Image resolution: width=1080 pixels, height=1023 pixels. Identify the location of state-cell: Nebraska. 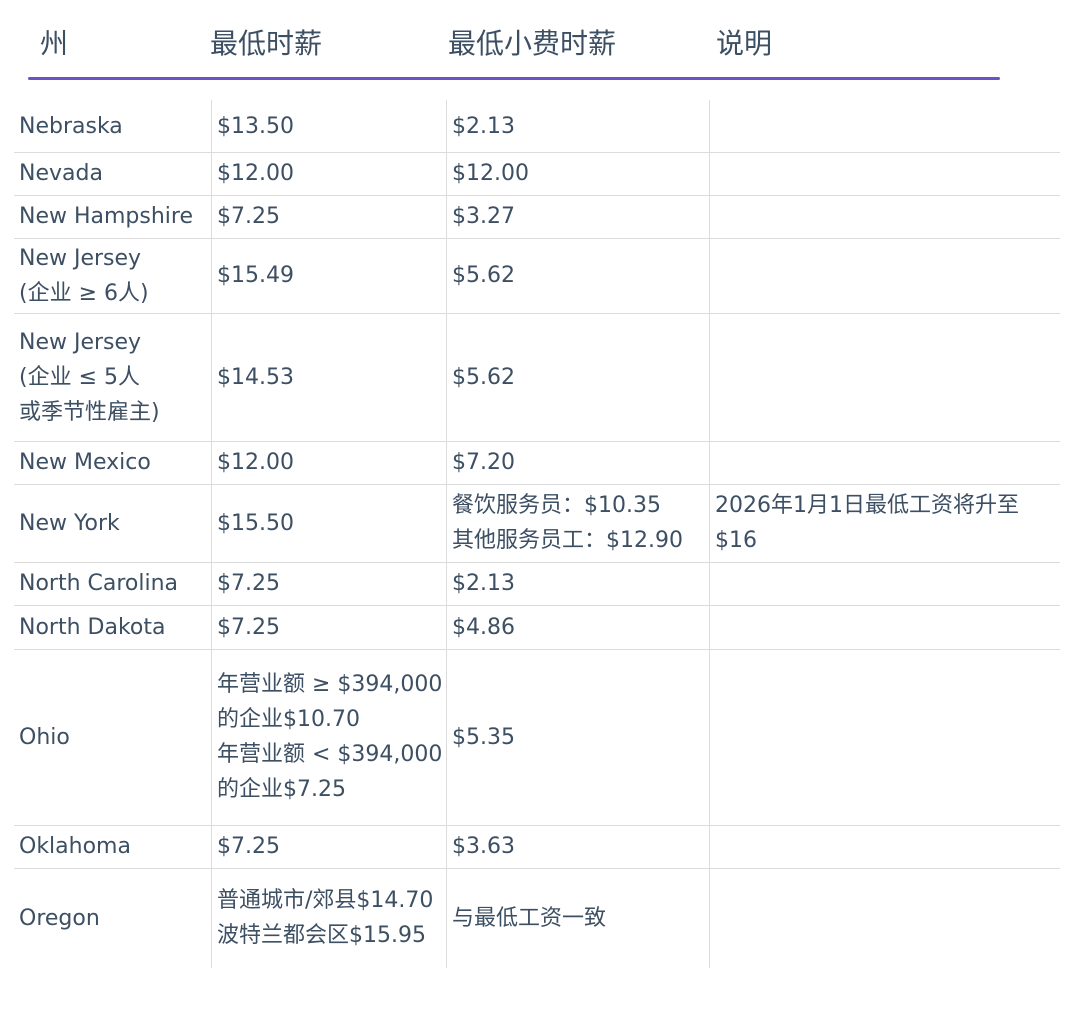
(114, 126).